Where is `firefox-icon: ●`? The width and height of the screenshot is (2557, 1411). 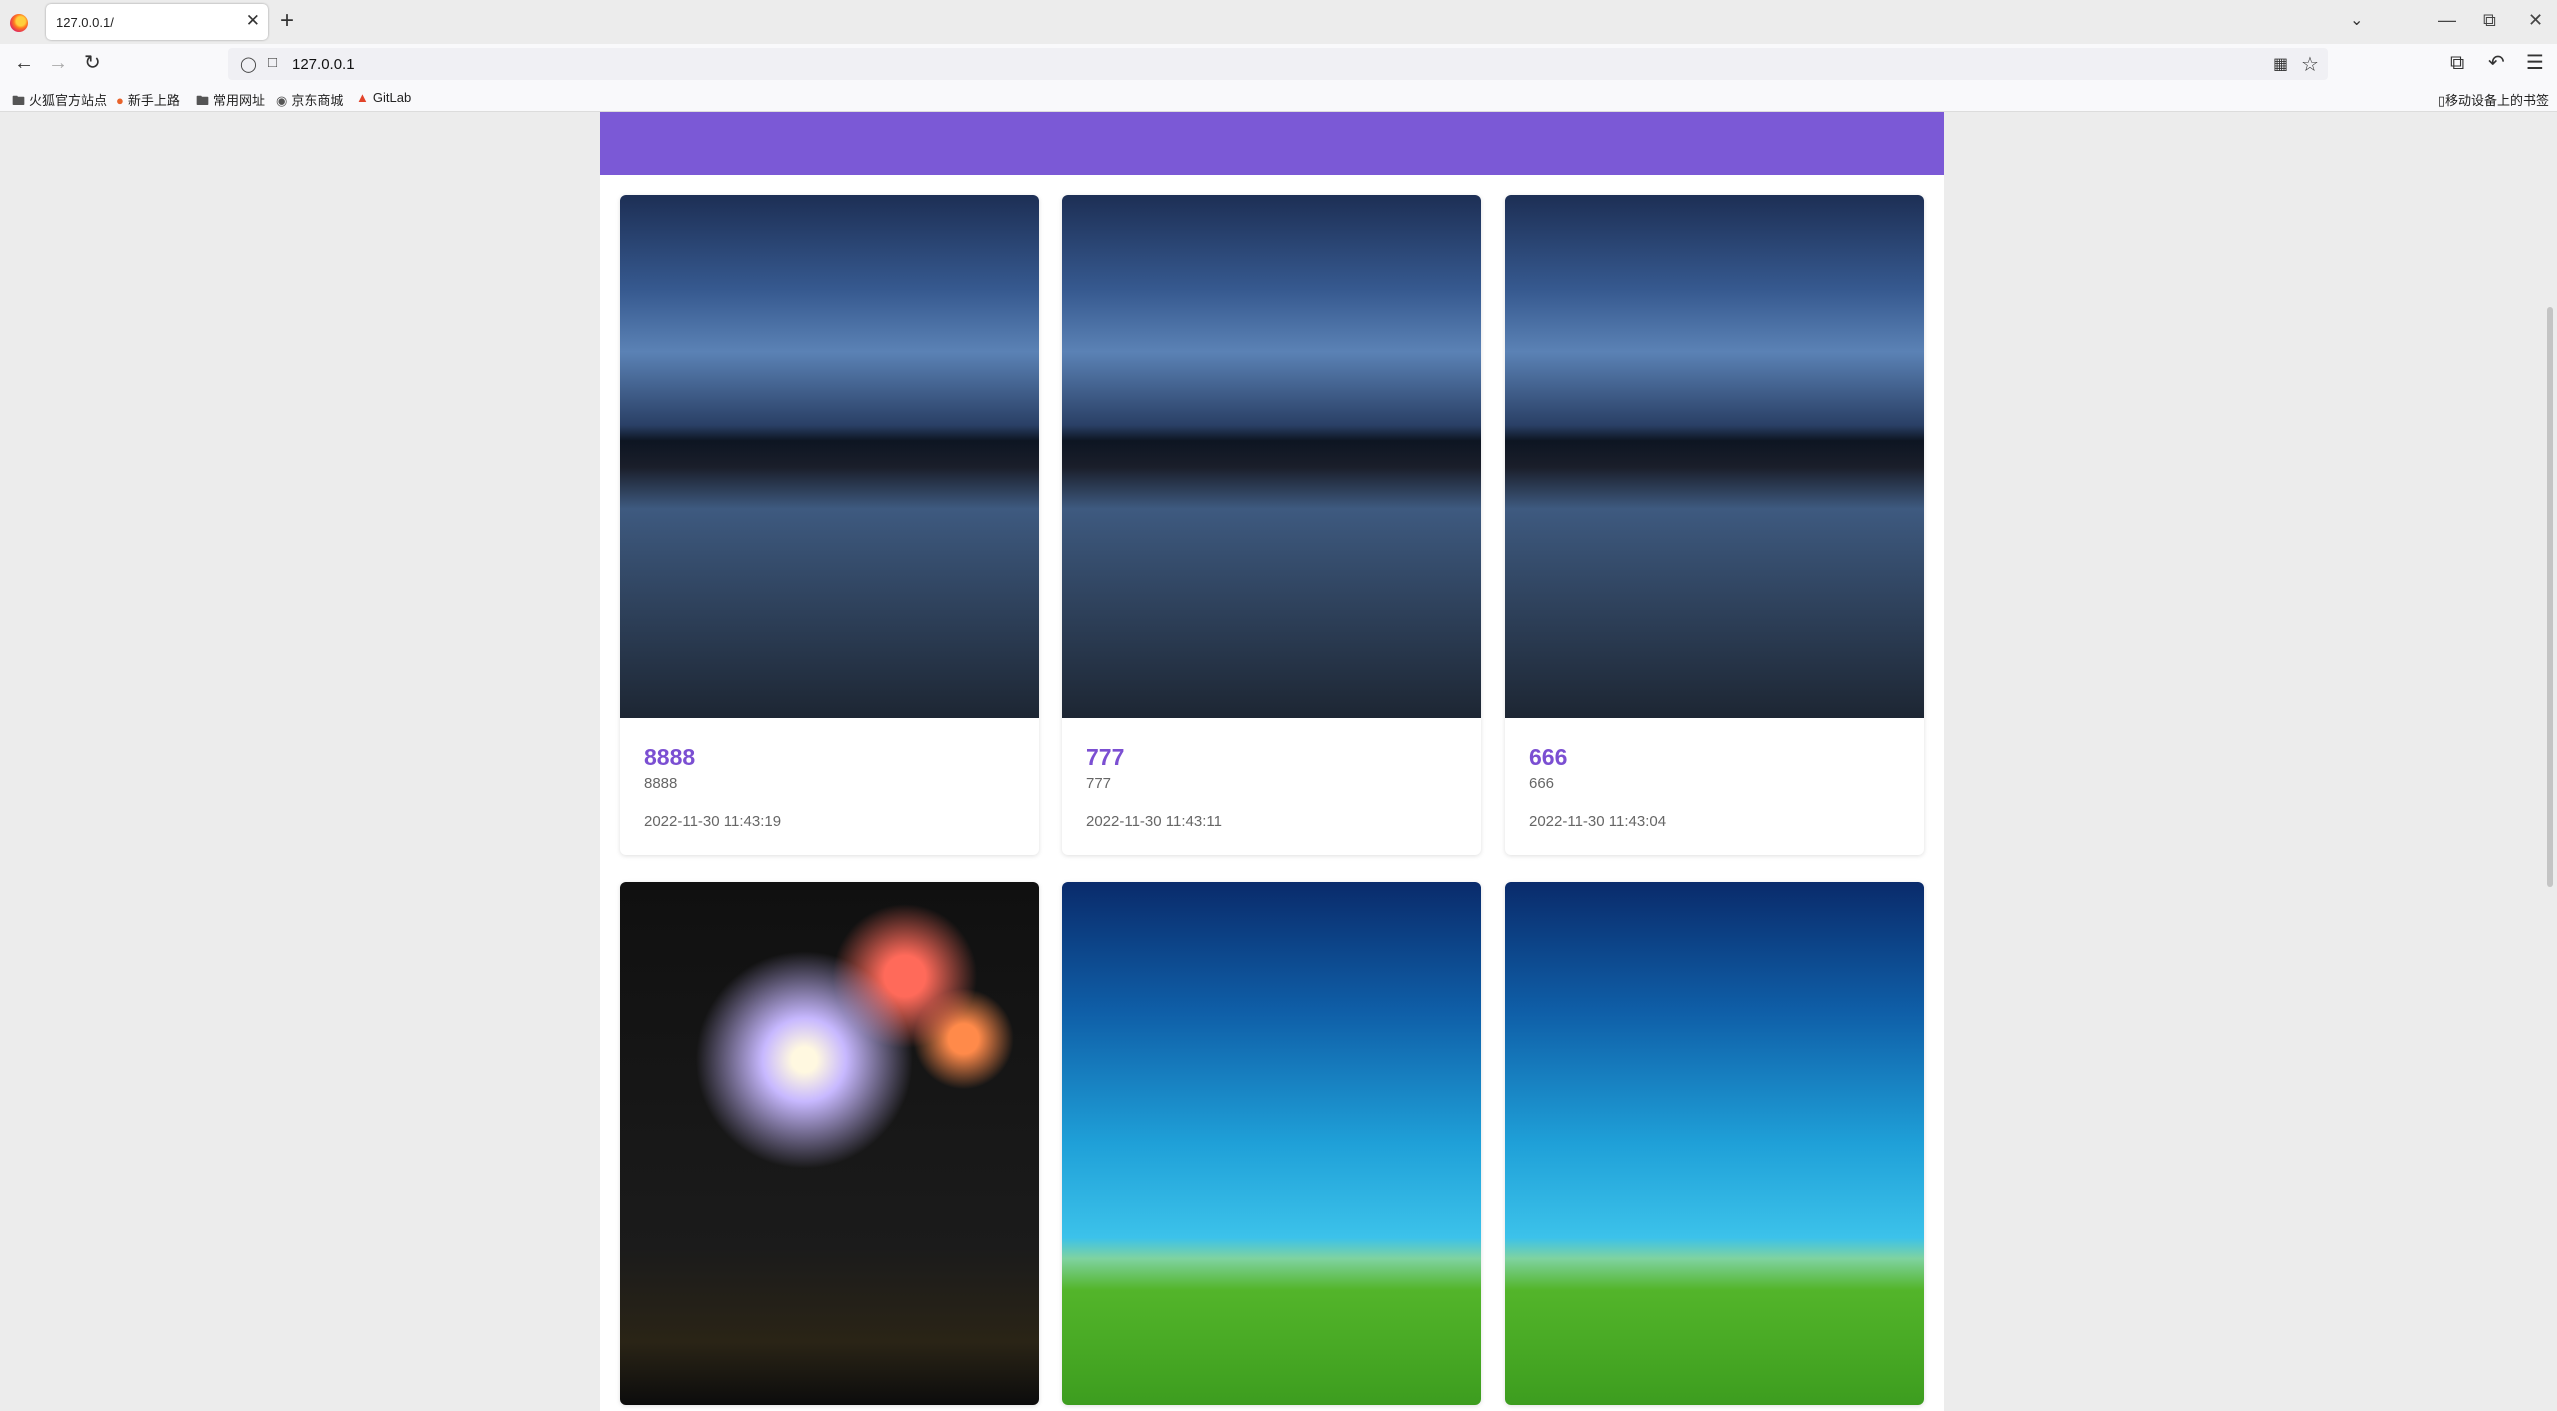 firefox-icon: ● is located at coordinates (120, 100).